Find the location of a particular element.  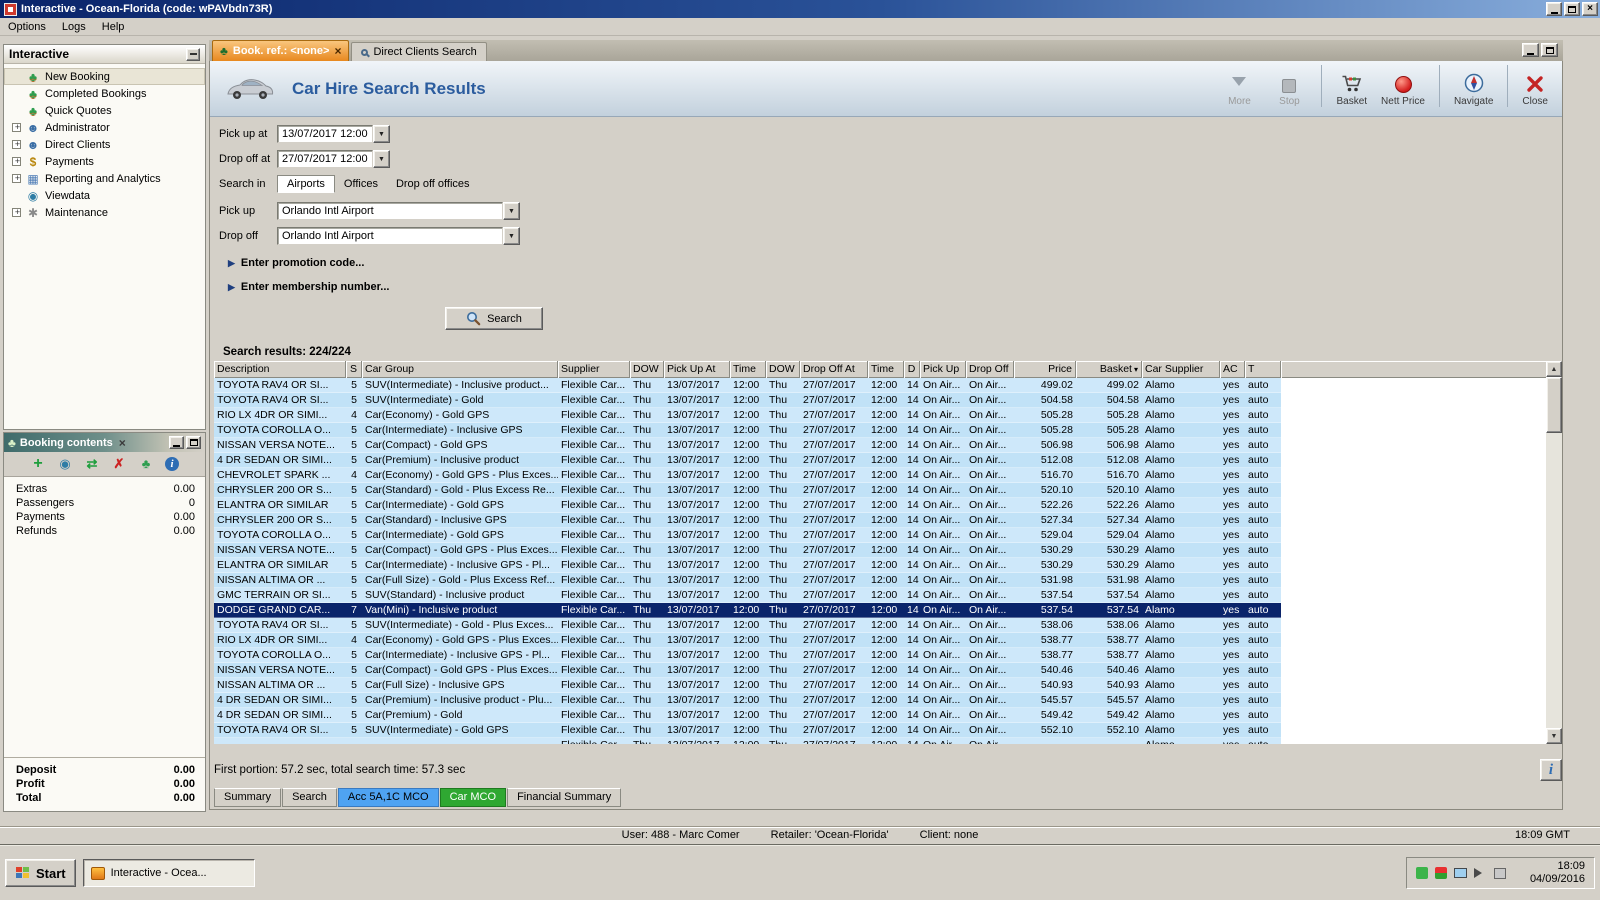

app-icon is located at coordinates (10, 9).